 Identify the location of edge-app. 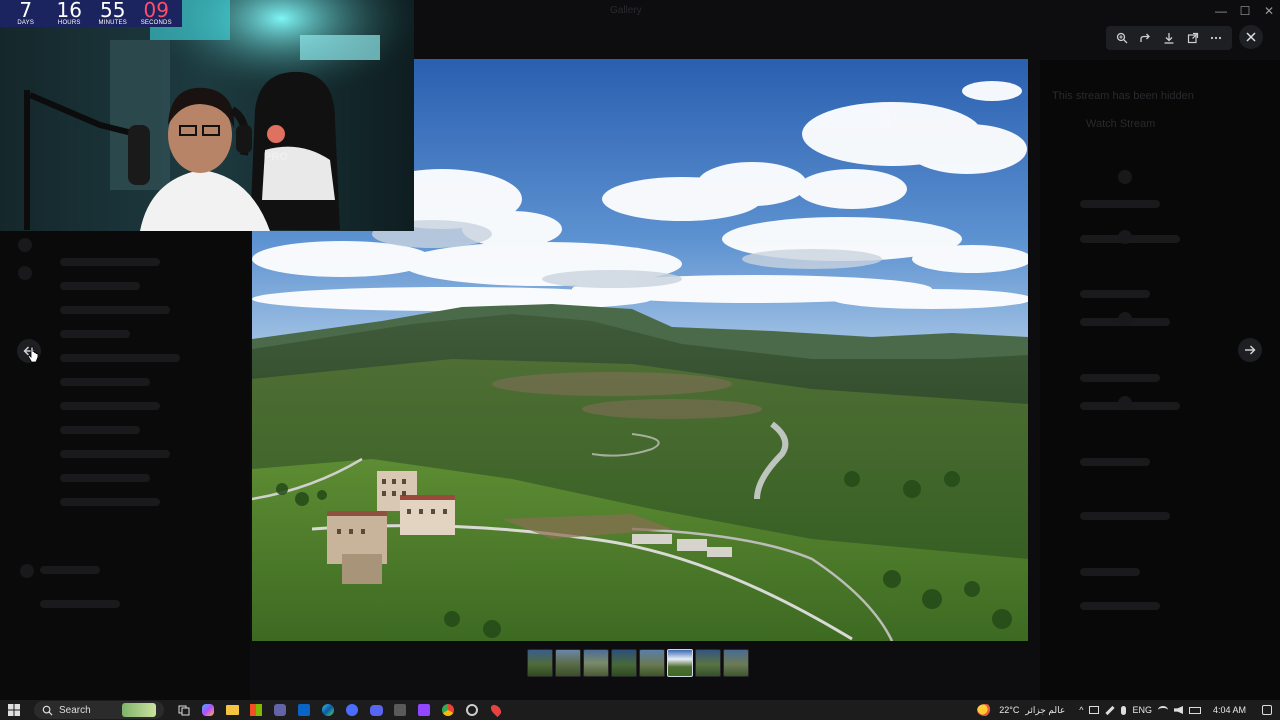
(328, 710).